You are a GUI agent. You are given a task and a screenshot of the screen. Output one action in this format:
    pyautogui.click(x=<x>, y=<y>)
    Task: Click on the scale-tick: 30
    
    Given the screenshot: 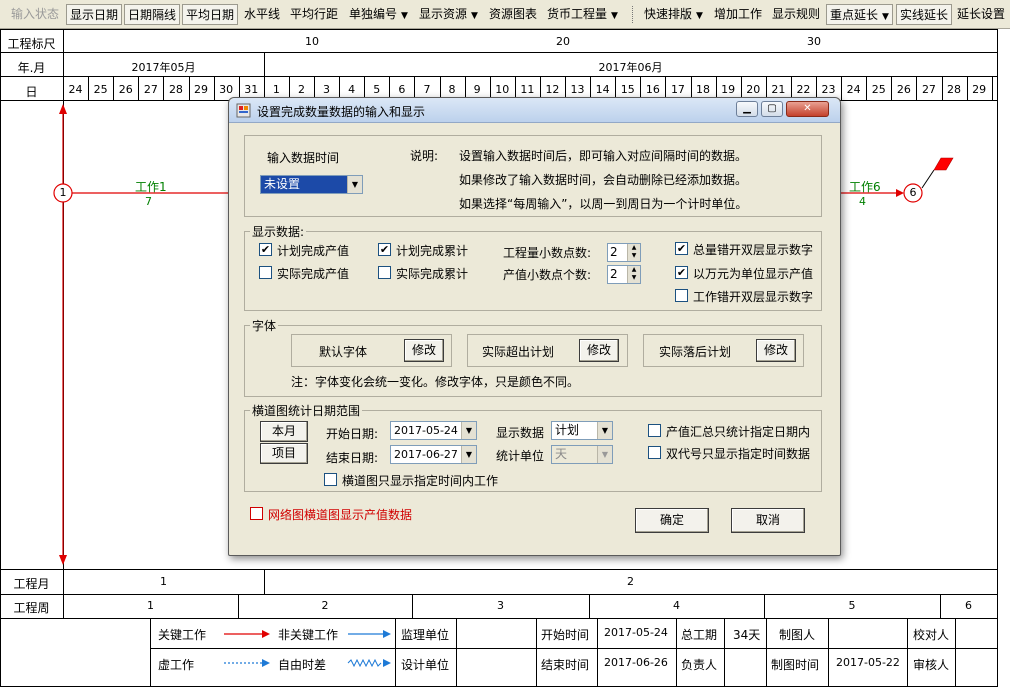 What is the action you would take?
    pyautogui.click(x=814, y=41)
    